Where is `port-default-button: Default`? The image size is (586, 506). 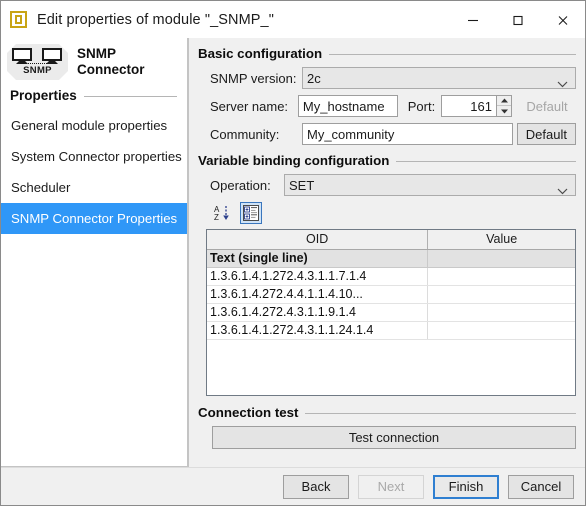
port-default-button: Default is located at coordinates (547, 106).